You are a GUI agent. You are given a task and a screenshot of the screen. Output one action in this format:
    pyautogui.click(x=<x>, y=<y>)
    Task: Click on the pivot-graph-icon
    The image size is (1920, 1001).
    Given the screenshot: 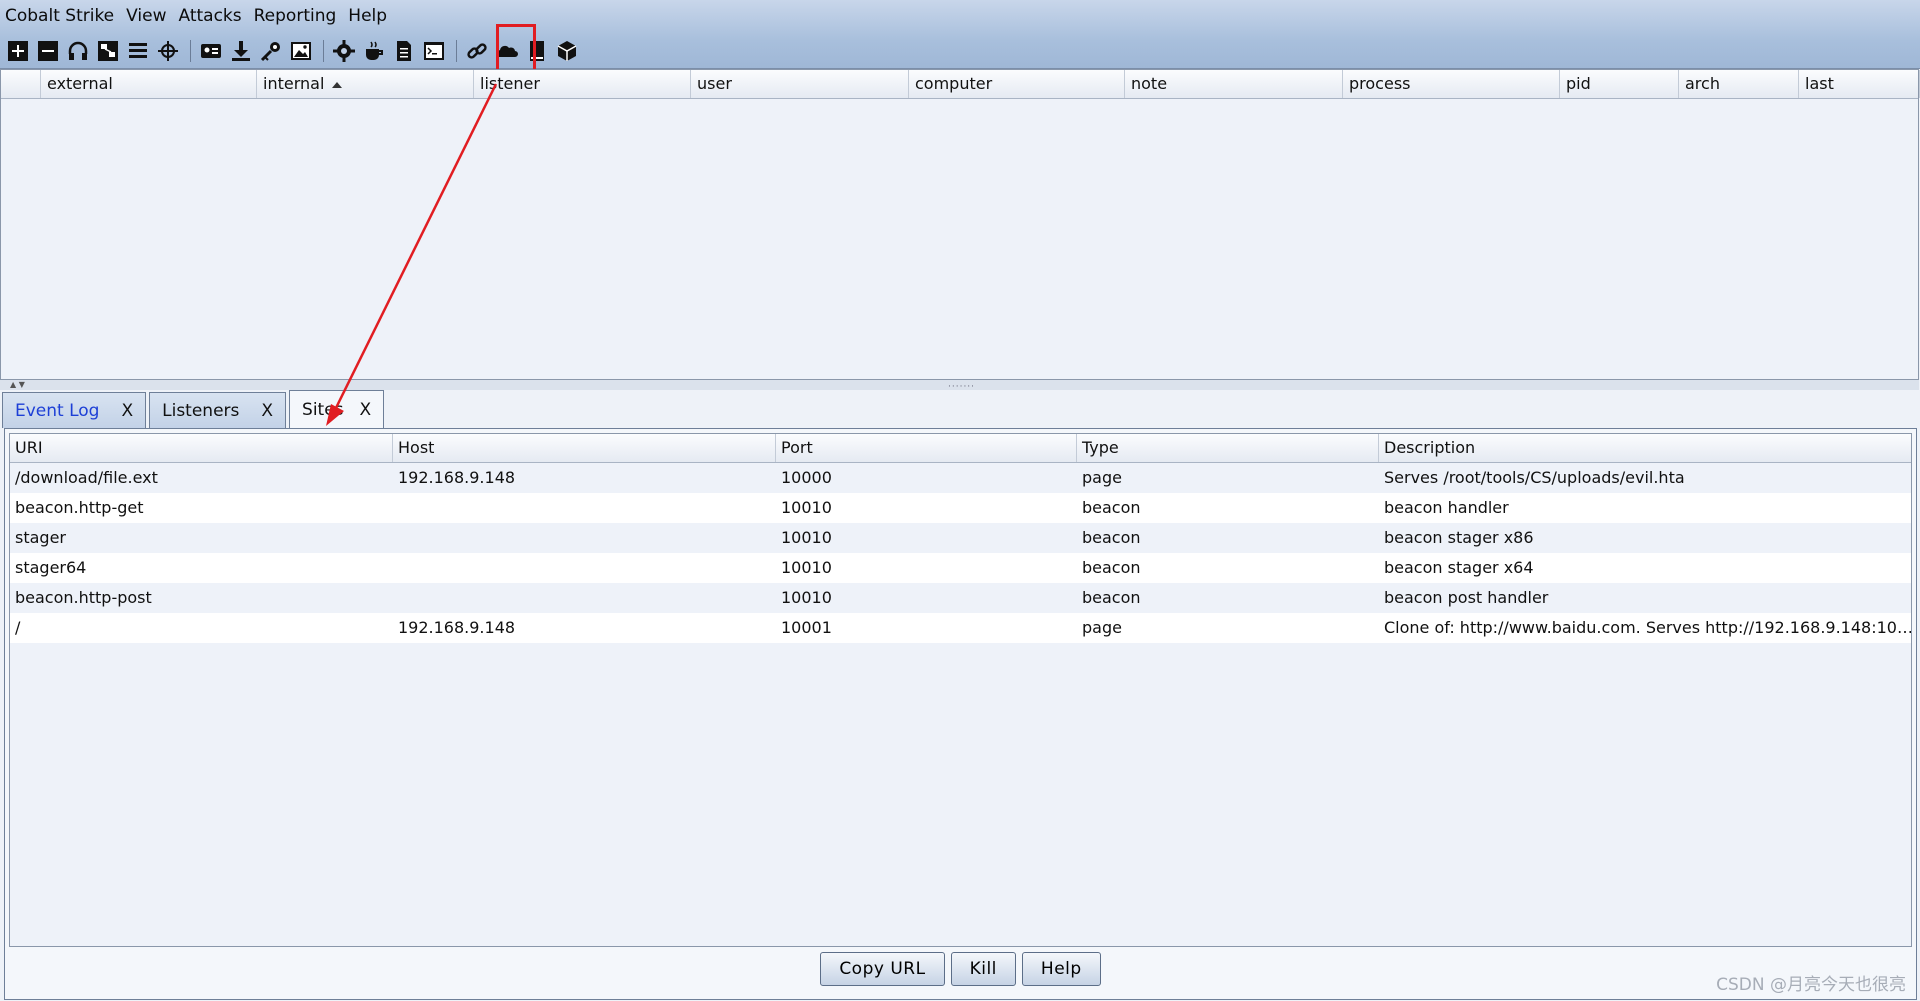 What is the action you would take?
    pyautogui.click(x=108, y=51)
    